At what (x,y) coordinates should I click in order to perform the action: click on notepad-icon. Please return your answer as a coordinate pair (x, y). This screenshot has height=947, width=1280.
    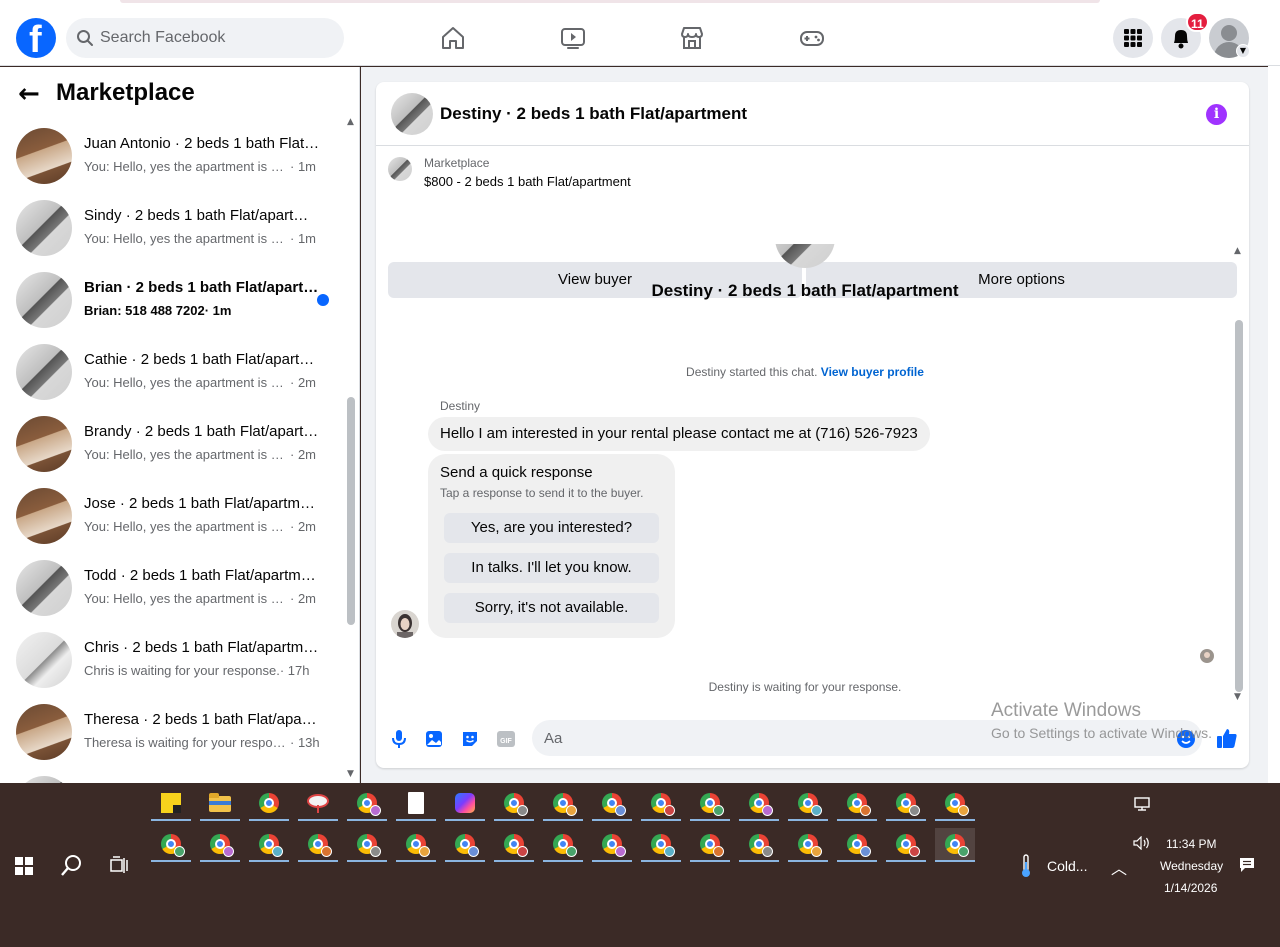
    Looking at the image, I should click on (416, 804).